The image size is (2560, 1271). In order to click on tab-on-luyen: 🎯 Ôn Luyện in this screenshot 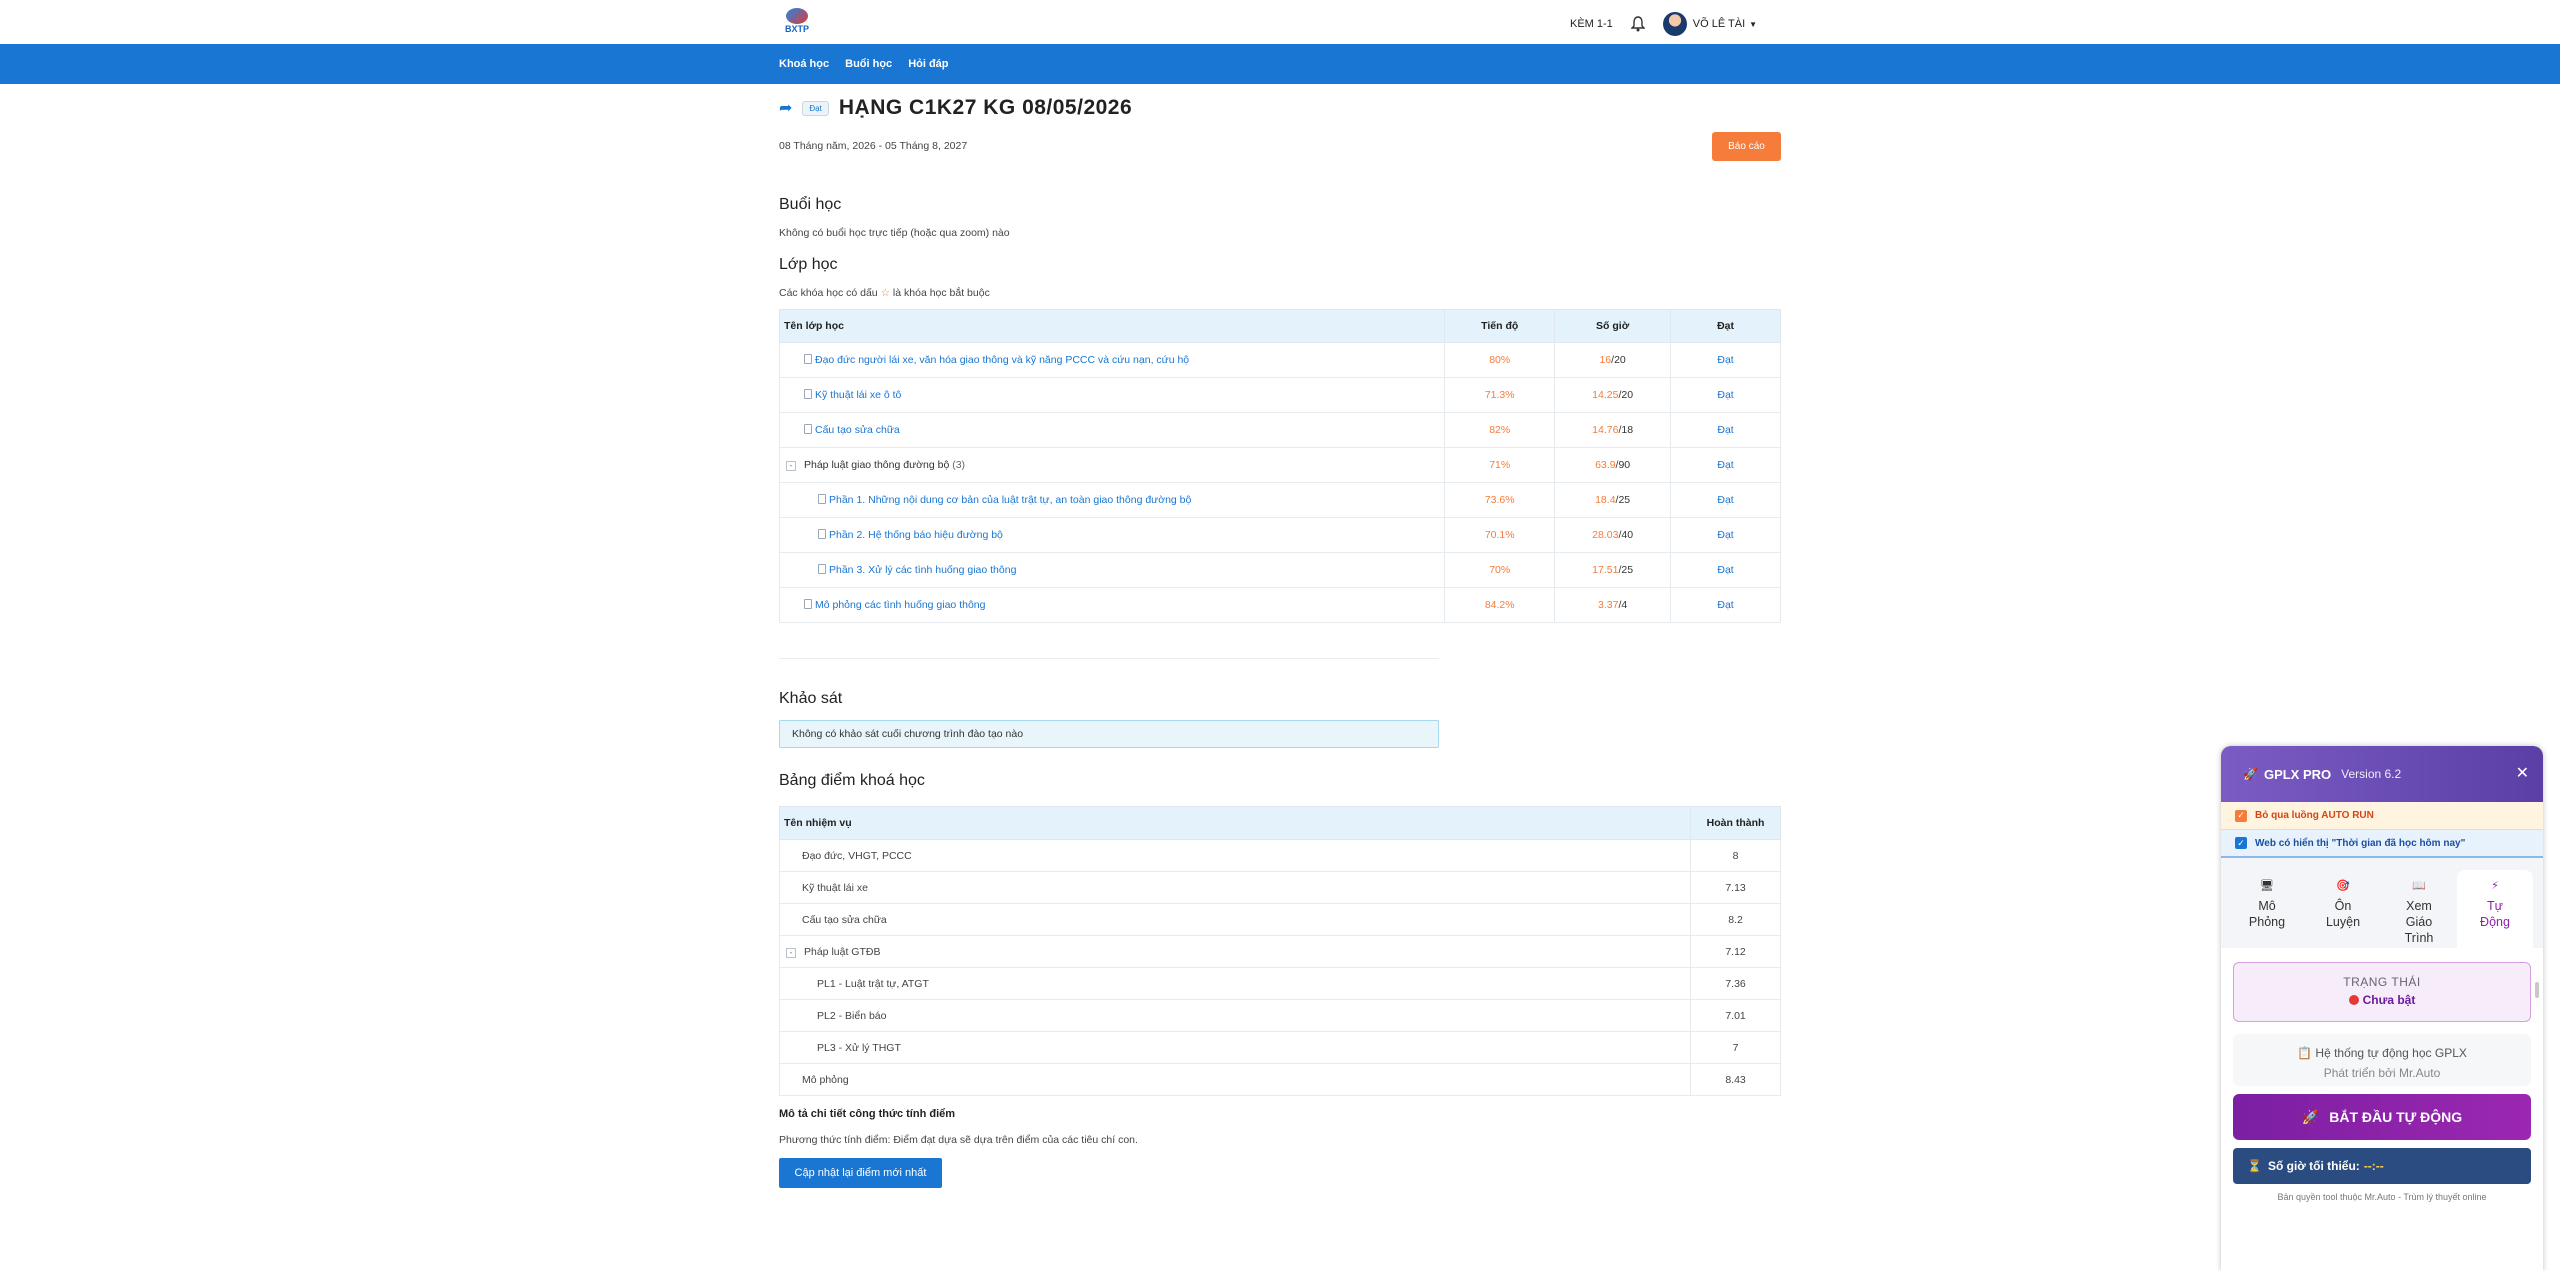, I will do `click(2343, 909)`.